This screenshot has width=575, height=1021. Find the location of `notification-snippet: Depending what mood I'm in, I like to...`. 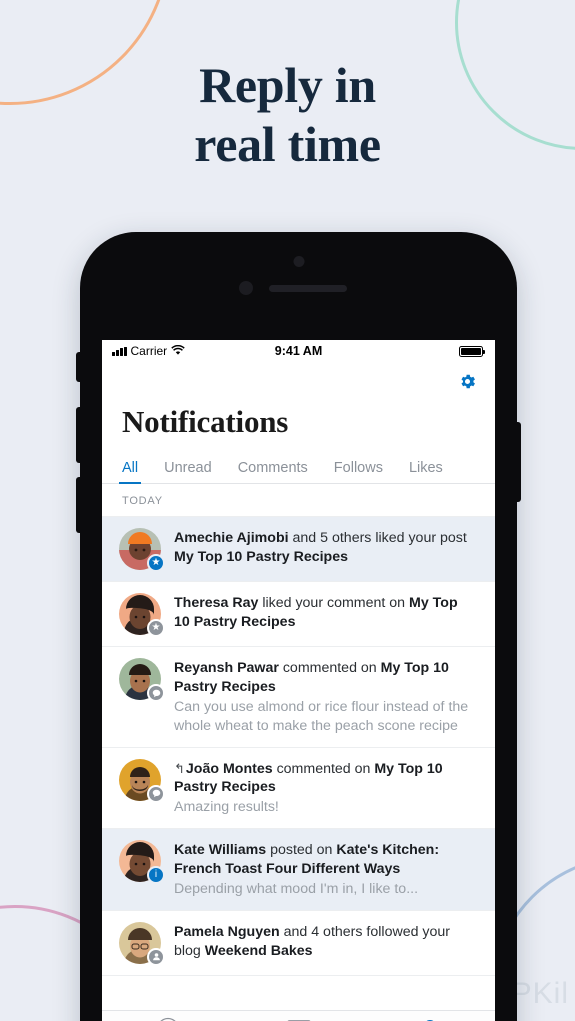

notification-snippet: Depending what mood I'm in, I like to... is located at coordinates (296, 888).